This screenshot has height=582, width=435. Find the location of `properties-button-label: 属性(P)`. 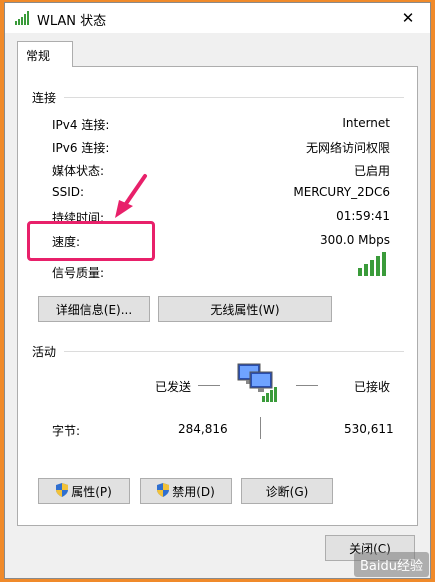

properties-button-label: 属性(P) is located at coordinates (91, 491).